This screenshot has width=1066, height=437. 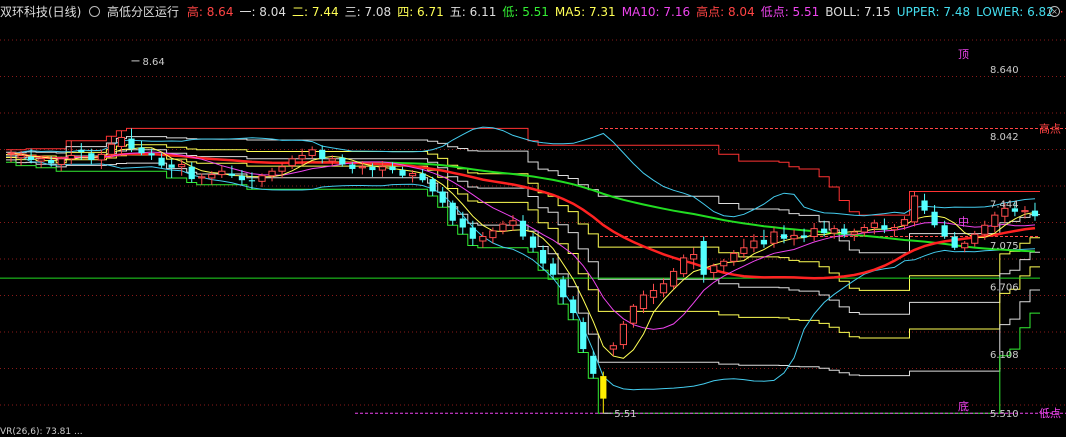 What do you see at coordinates (963, 406) in the screenshot?
I see `bottom-marker-label: 底` at bounding box center [963, 406].